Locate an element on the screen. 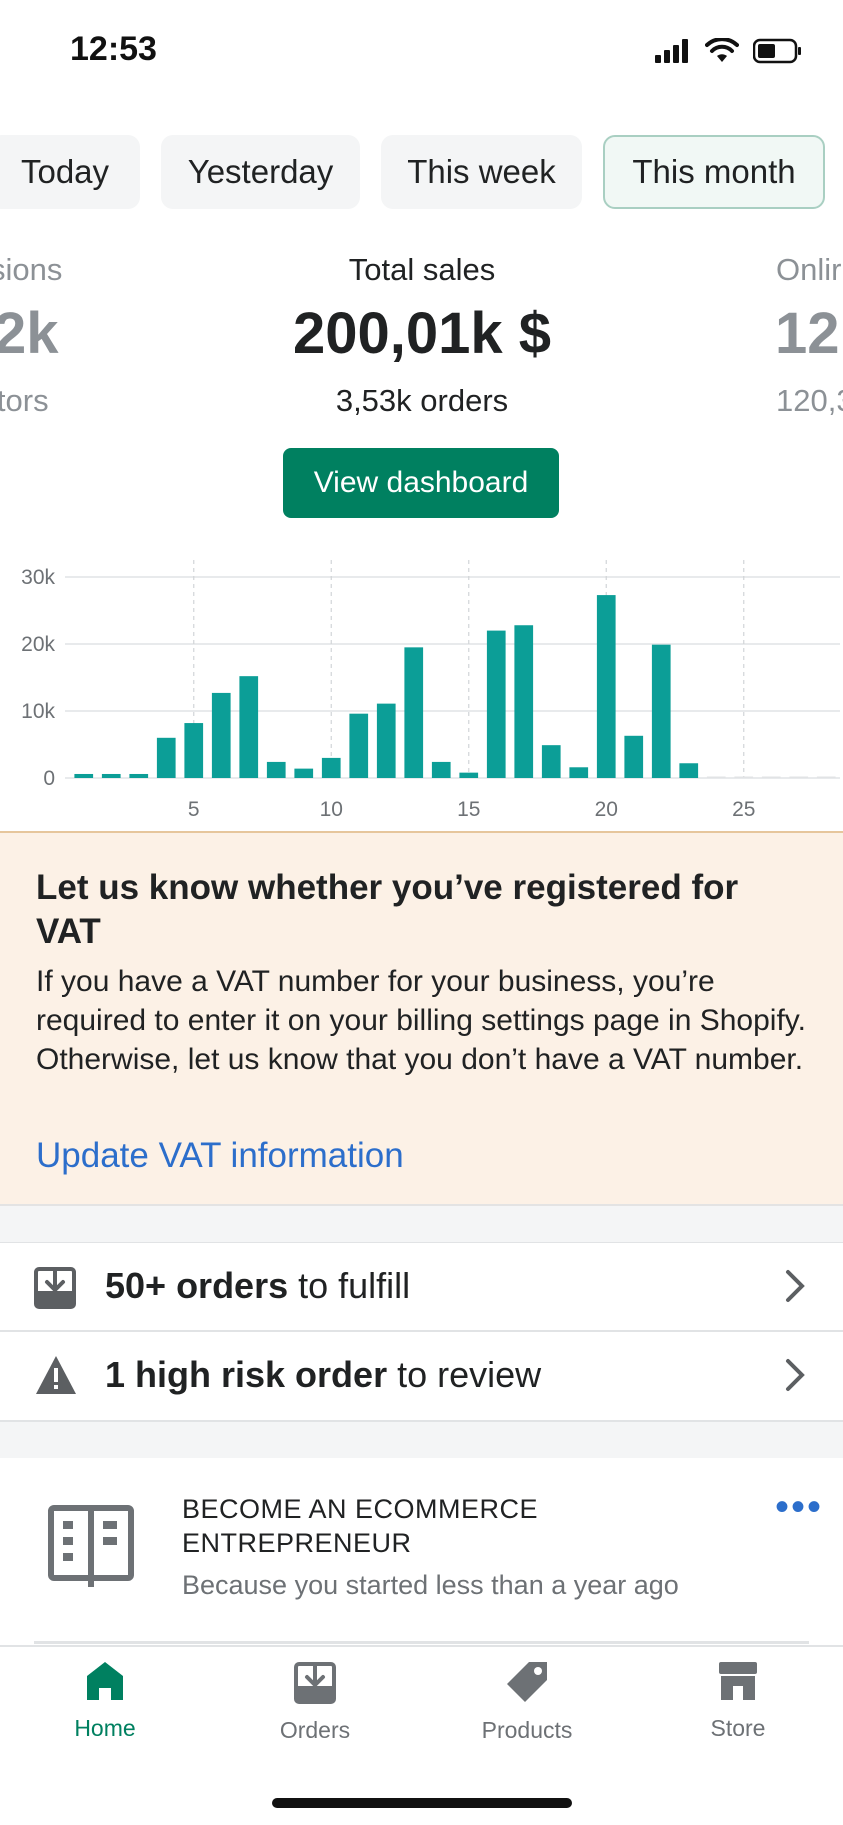 The height and width of the screenshot is (1825, 843). view-dashboard-button: View dashboard is located at coordinates (421, 483).